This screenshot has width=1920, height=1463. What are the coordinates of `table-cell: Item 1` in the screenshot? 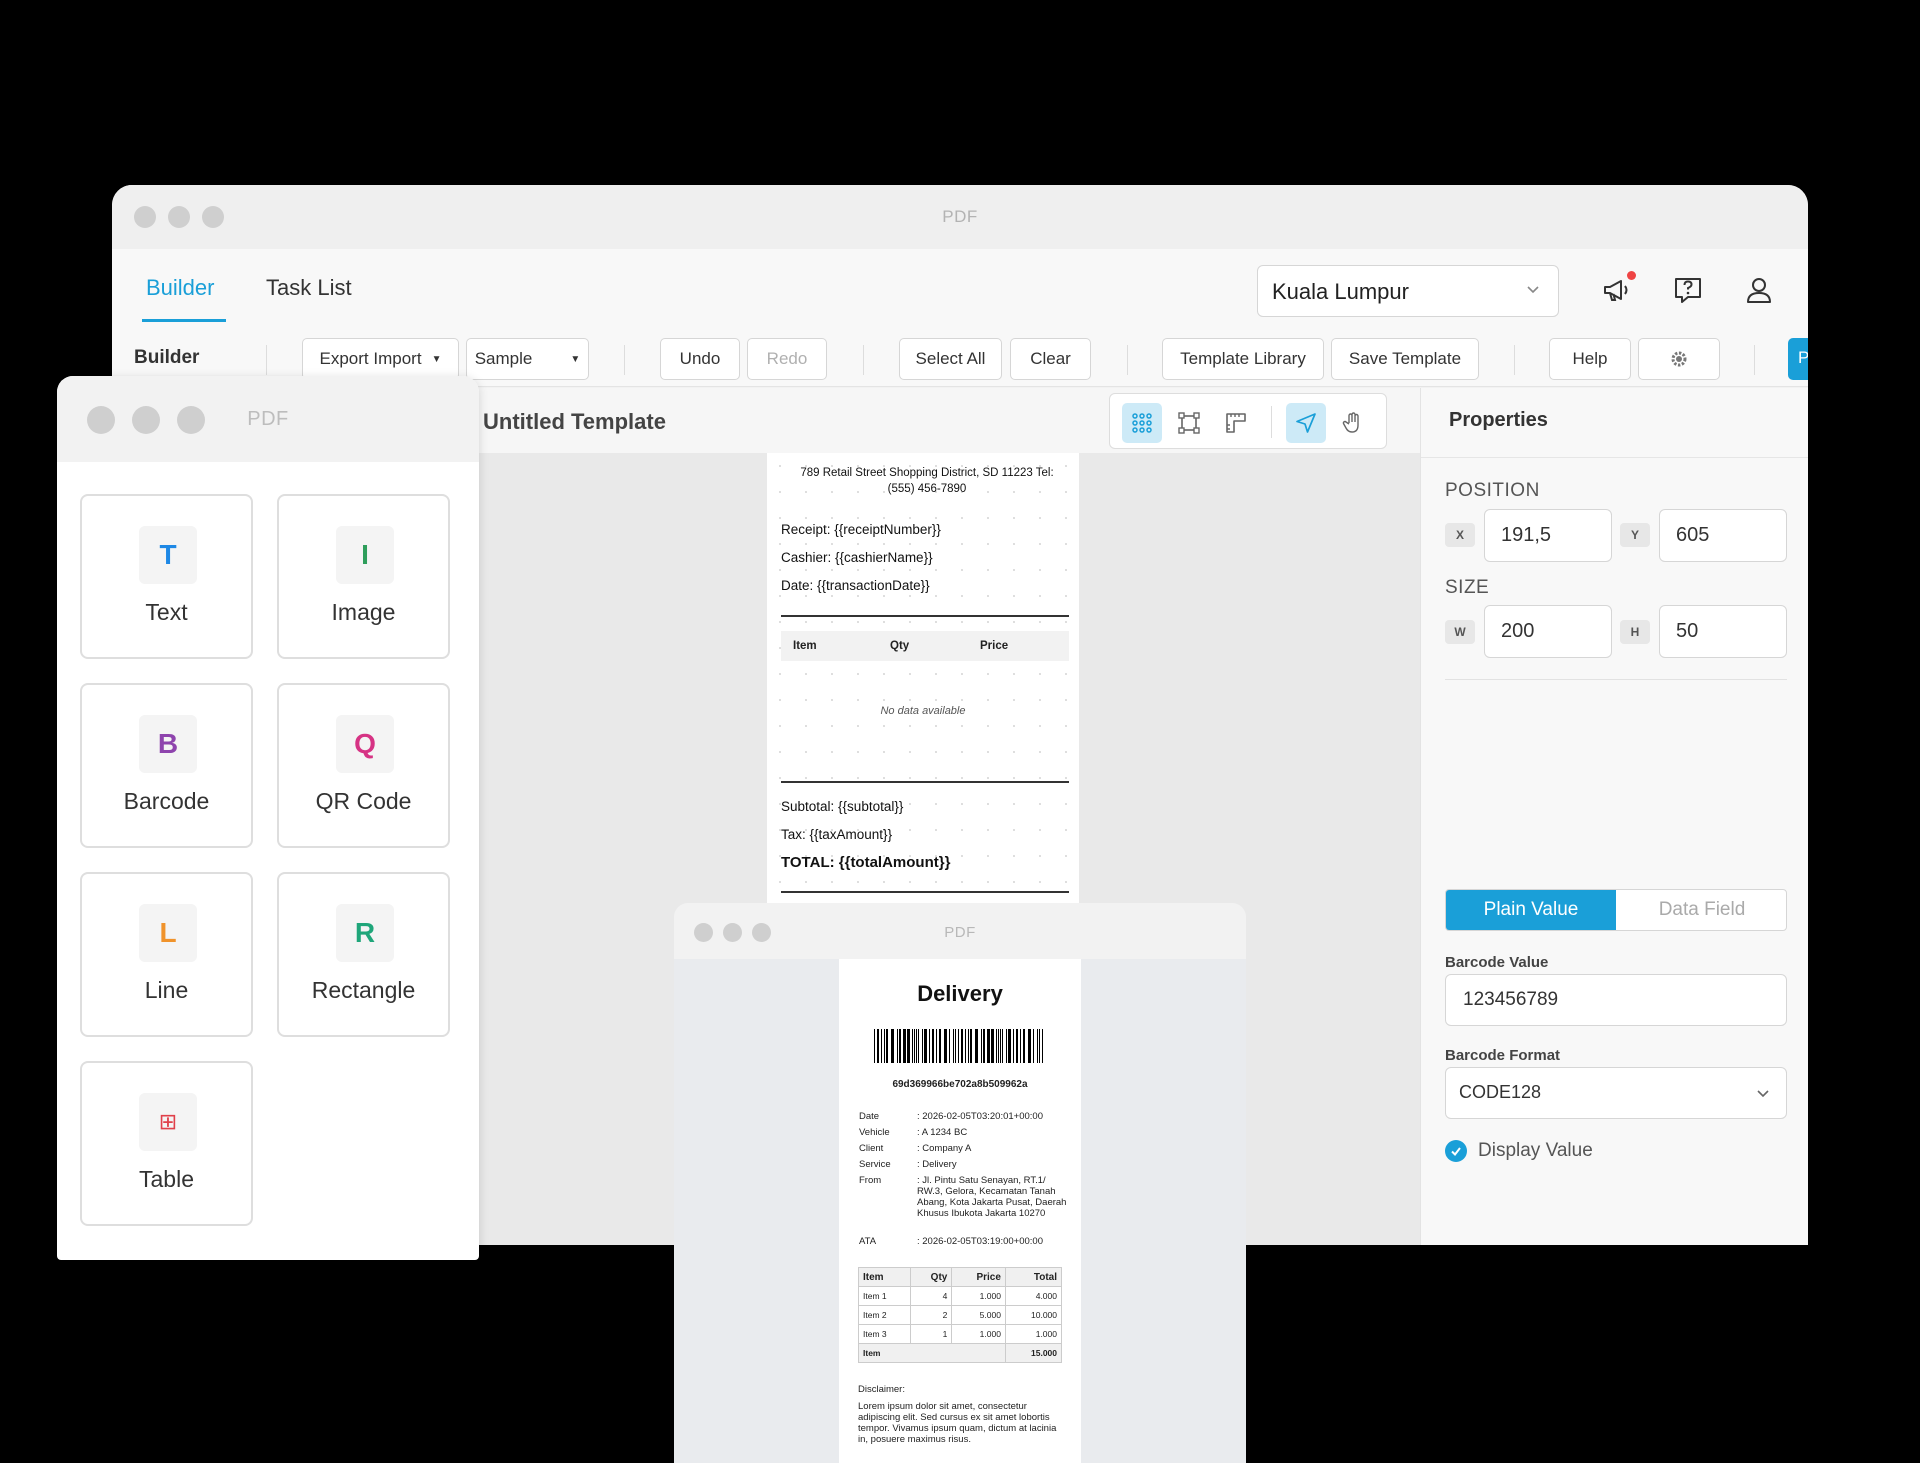 It's located at (884, 1296).